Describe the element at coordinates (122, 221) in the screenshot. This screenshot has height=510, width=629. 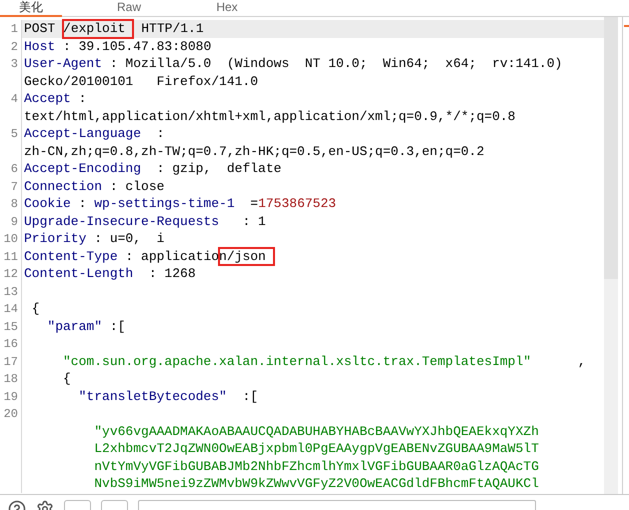
I see `header-name: Upgrade-Insecure-Requests` at that location.